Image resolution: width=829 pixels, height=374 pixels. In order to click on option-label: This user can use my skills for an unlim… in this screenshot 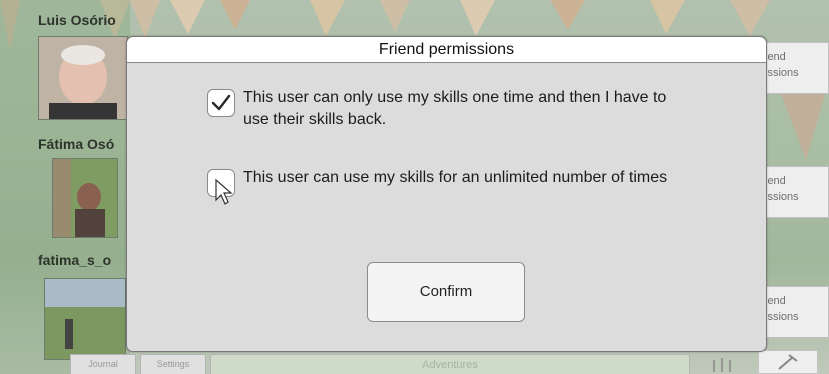, I will do `click(455, 177)`.